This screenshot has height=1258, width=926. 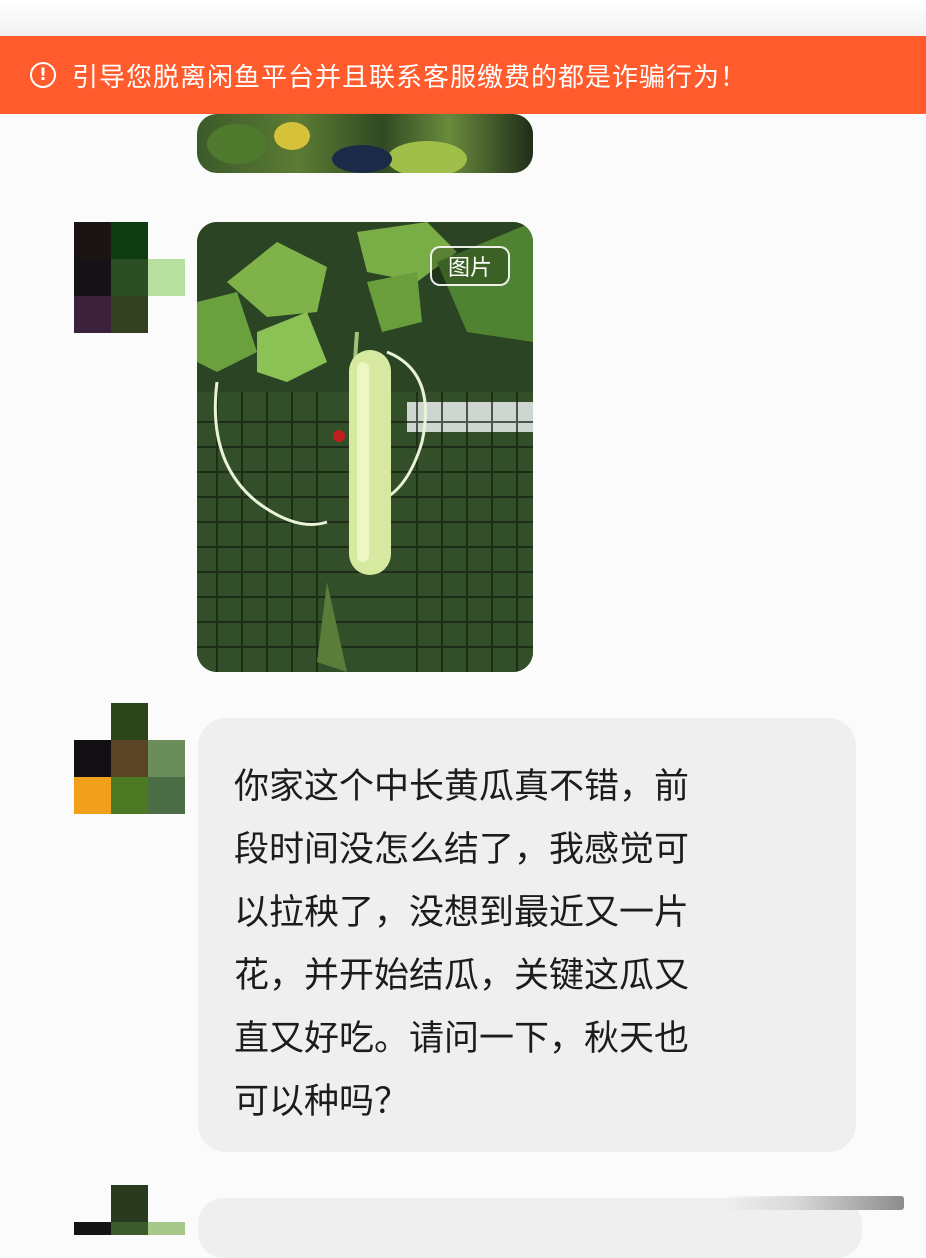 I want to click on plant-photo-partial, so click(x=337, y=147).